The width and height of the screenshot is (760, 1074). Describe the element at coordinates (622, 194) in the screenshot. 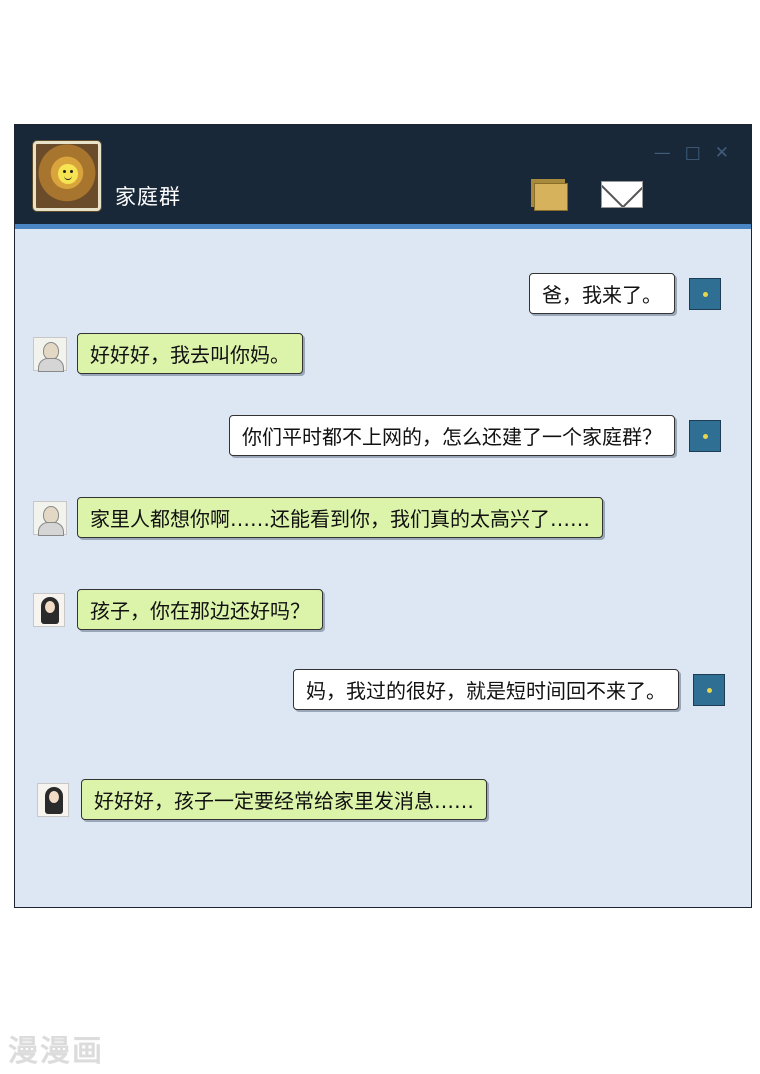

I see `mail-icon` at that location.